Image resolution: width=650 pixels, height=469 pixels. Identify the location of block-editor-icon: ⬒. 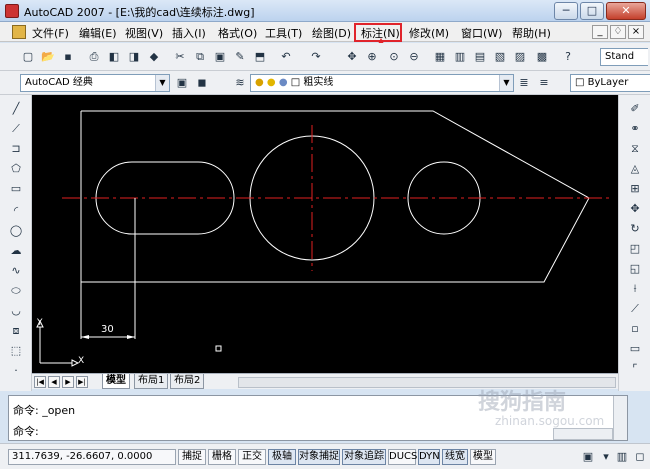
(260, 57).